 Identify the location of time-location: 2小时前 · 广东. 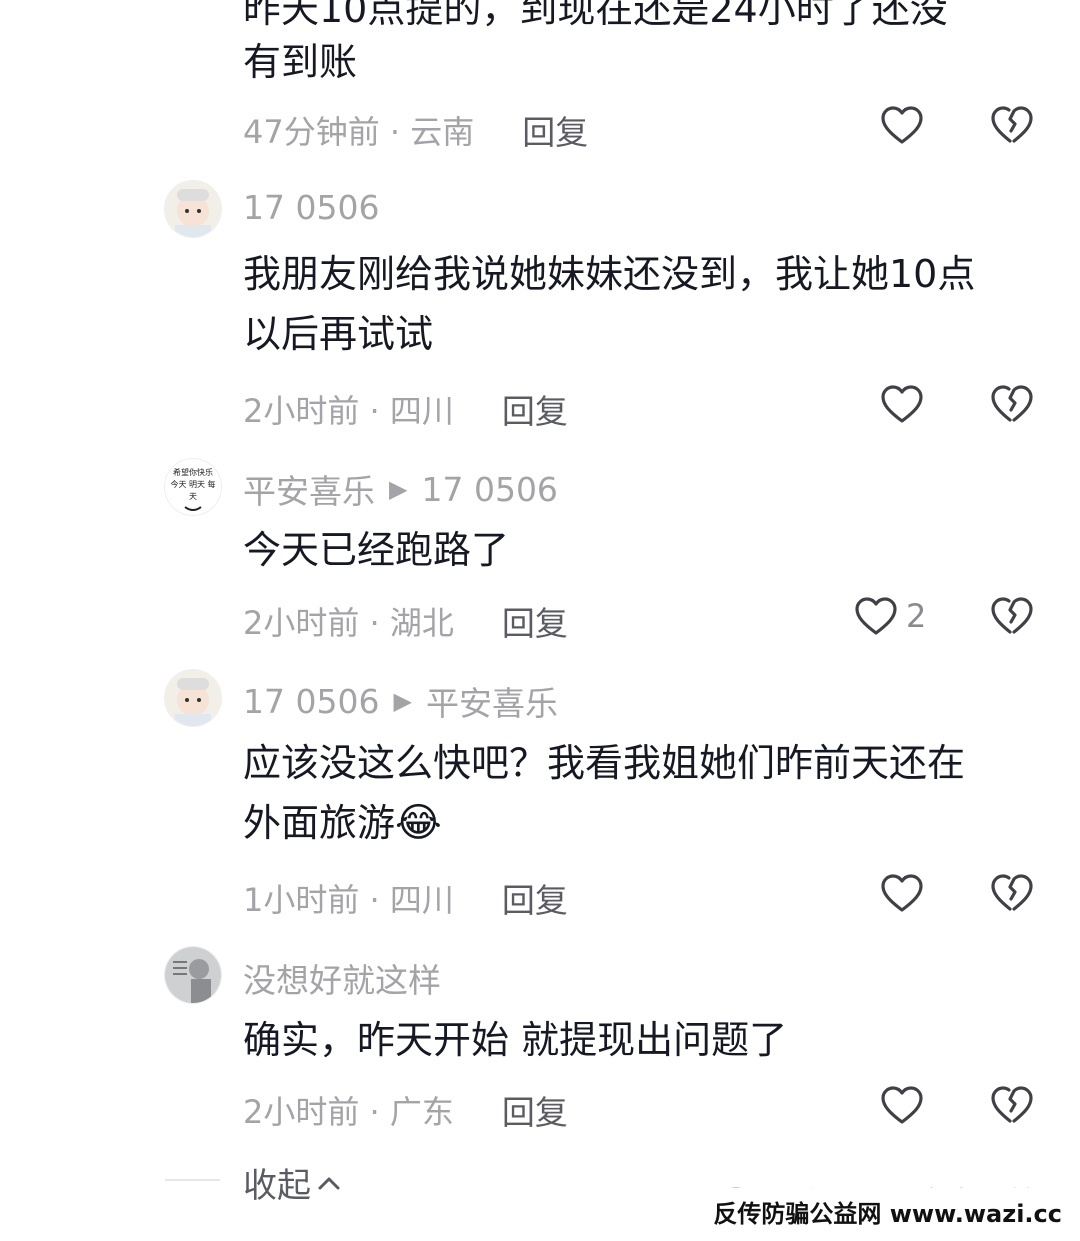
(348, 1112).